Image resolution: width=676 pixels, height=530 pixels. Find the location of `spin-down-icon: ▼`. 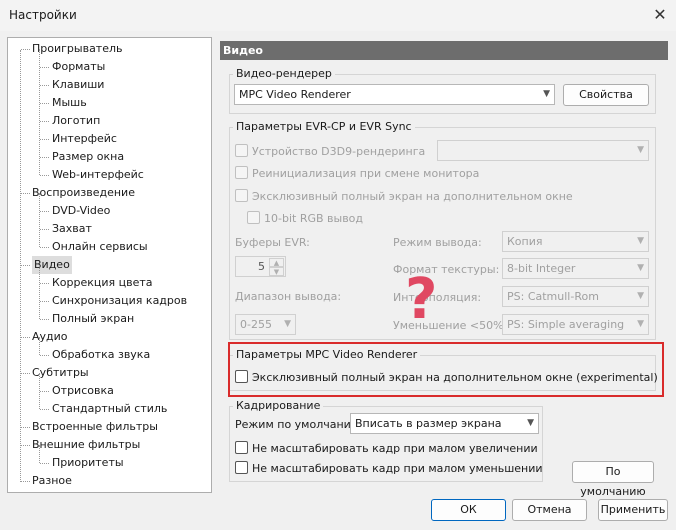

spin-down-icon: ▼ is located at coordinates (276, 271).